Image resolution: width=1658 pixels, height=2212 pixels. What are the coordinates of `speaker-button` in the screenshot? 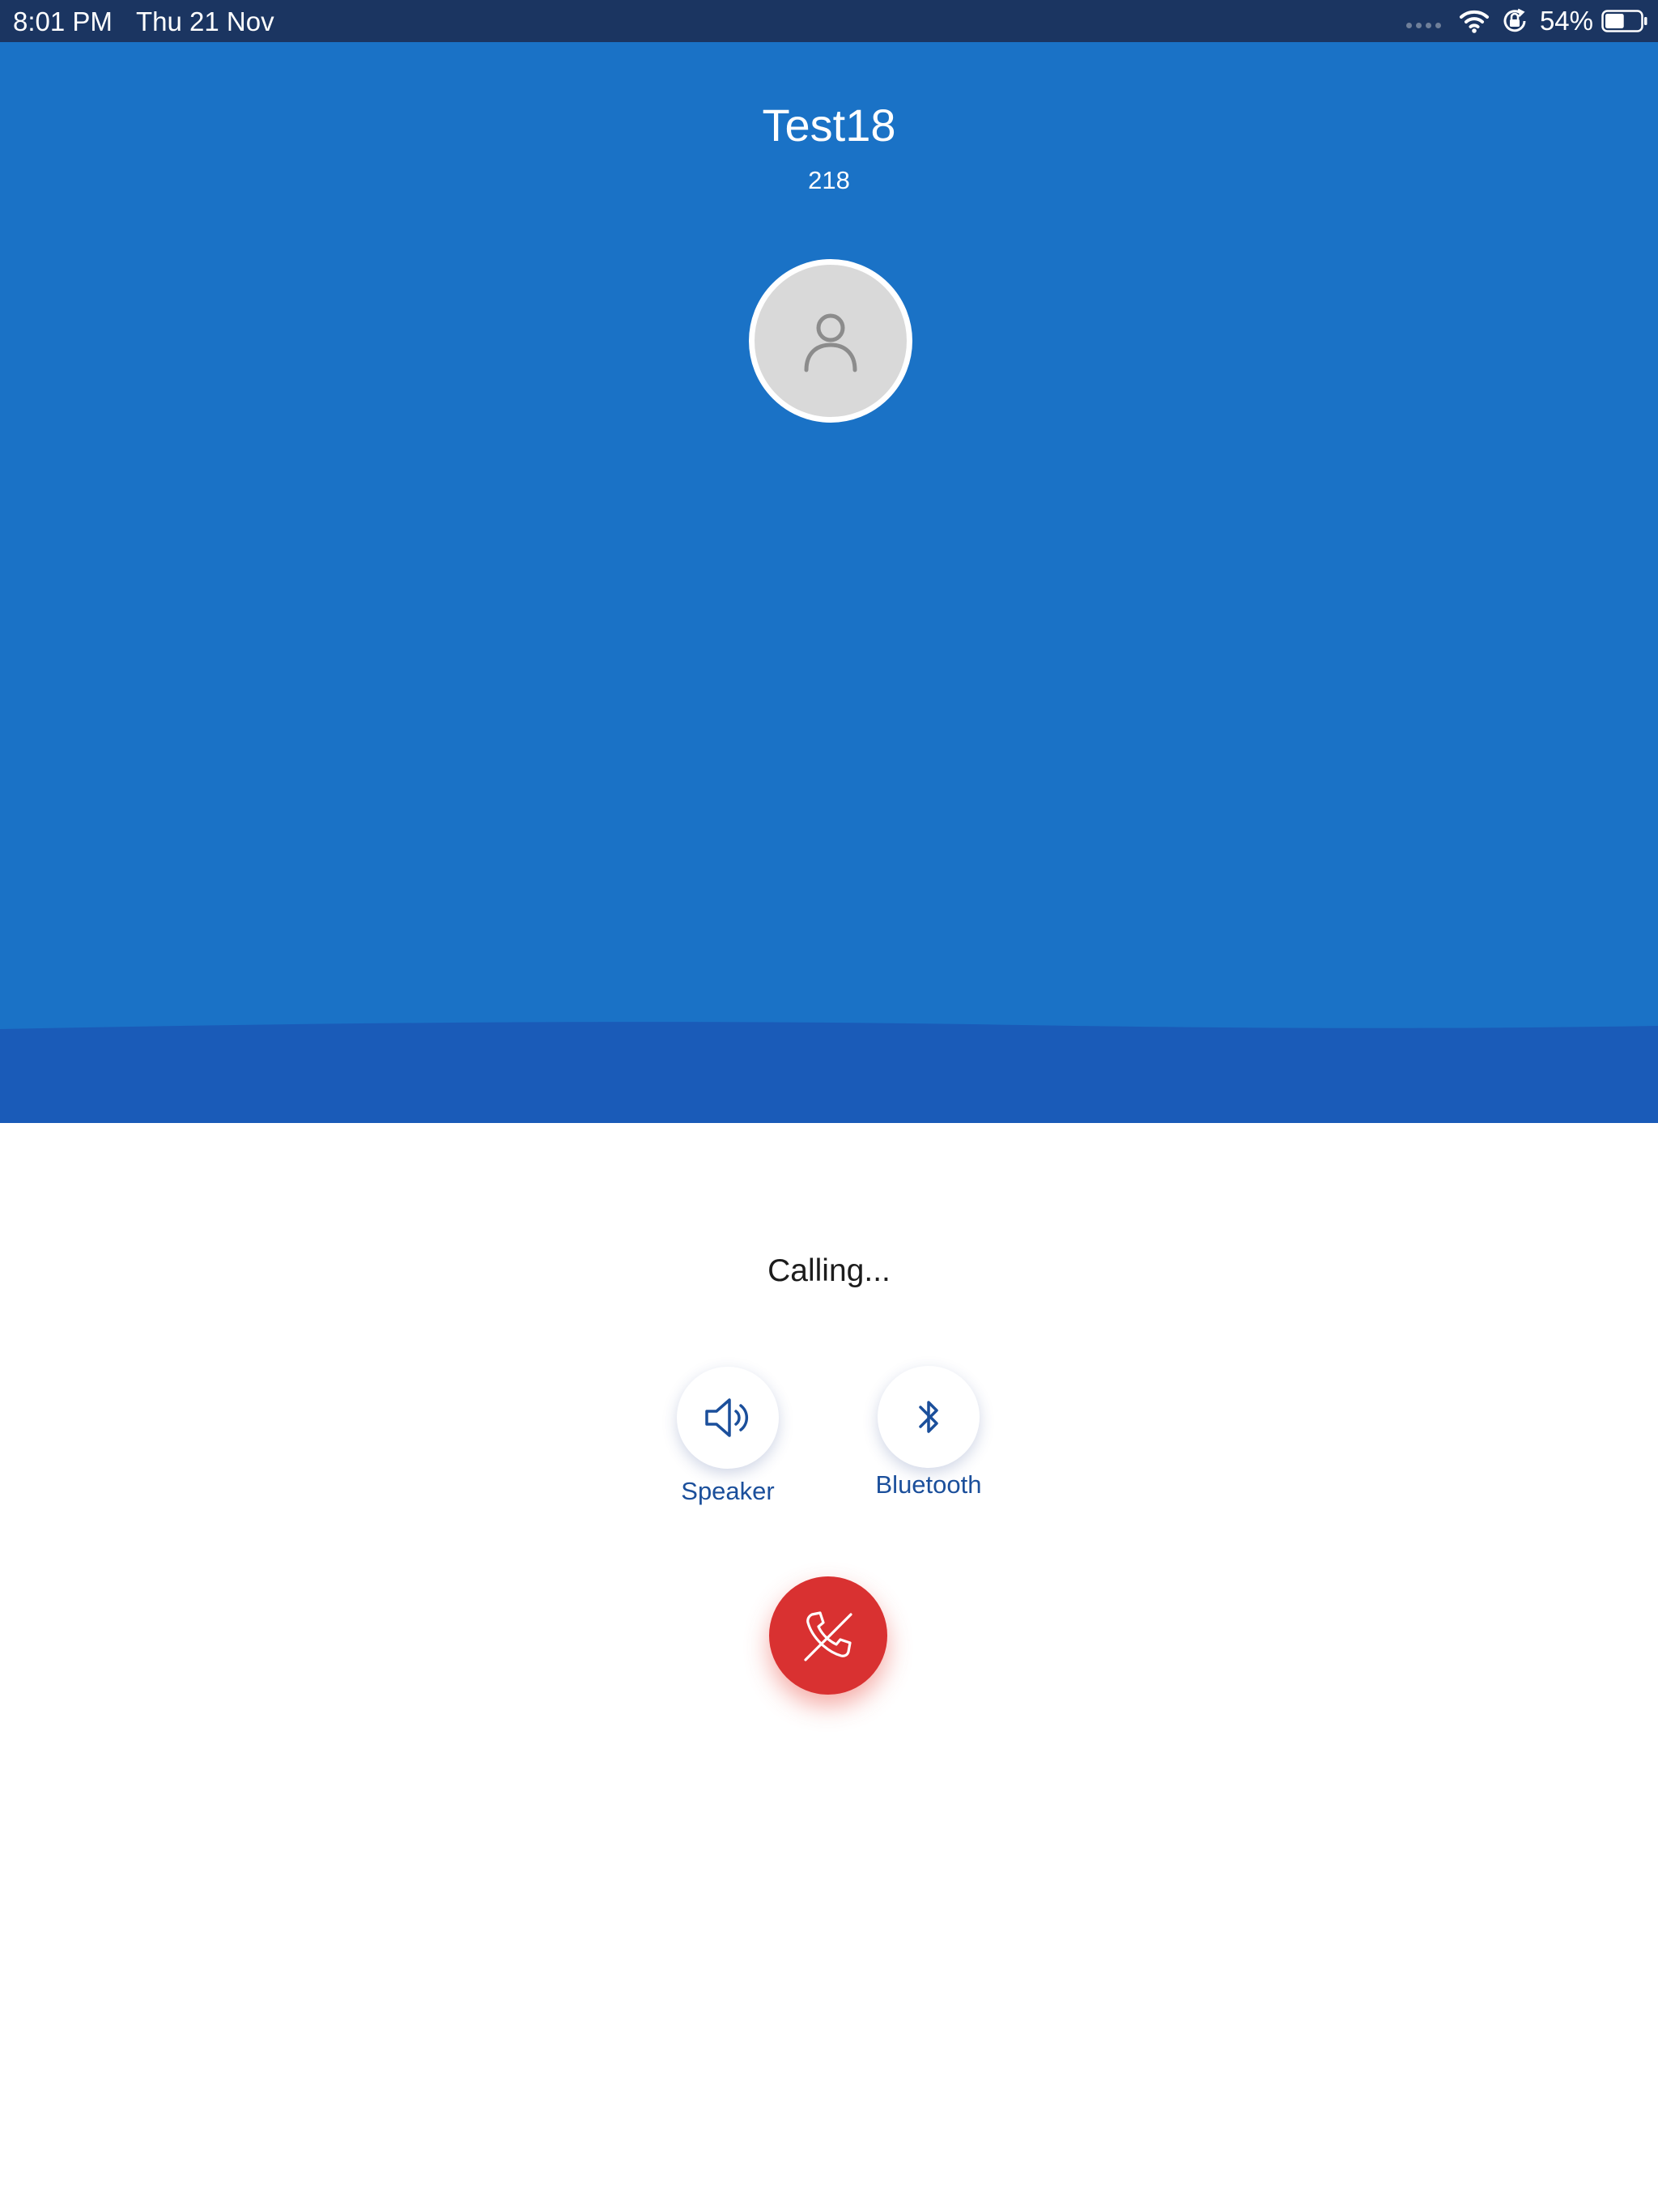 It's located at (728, 1418).